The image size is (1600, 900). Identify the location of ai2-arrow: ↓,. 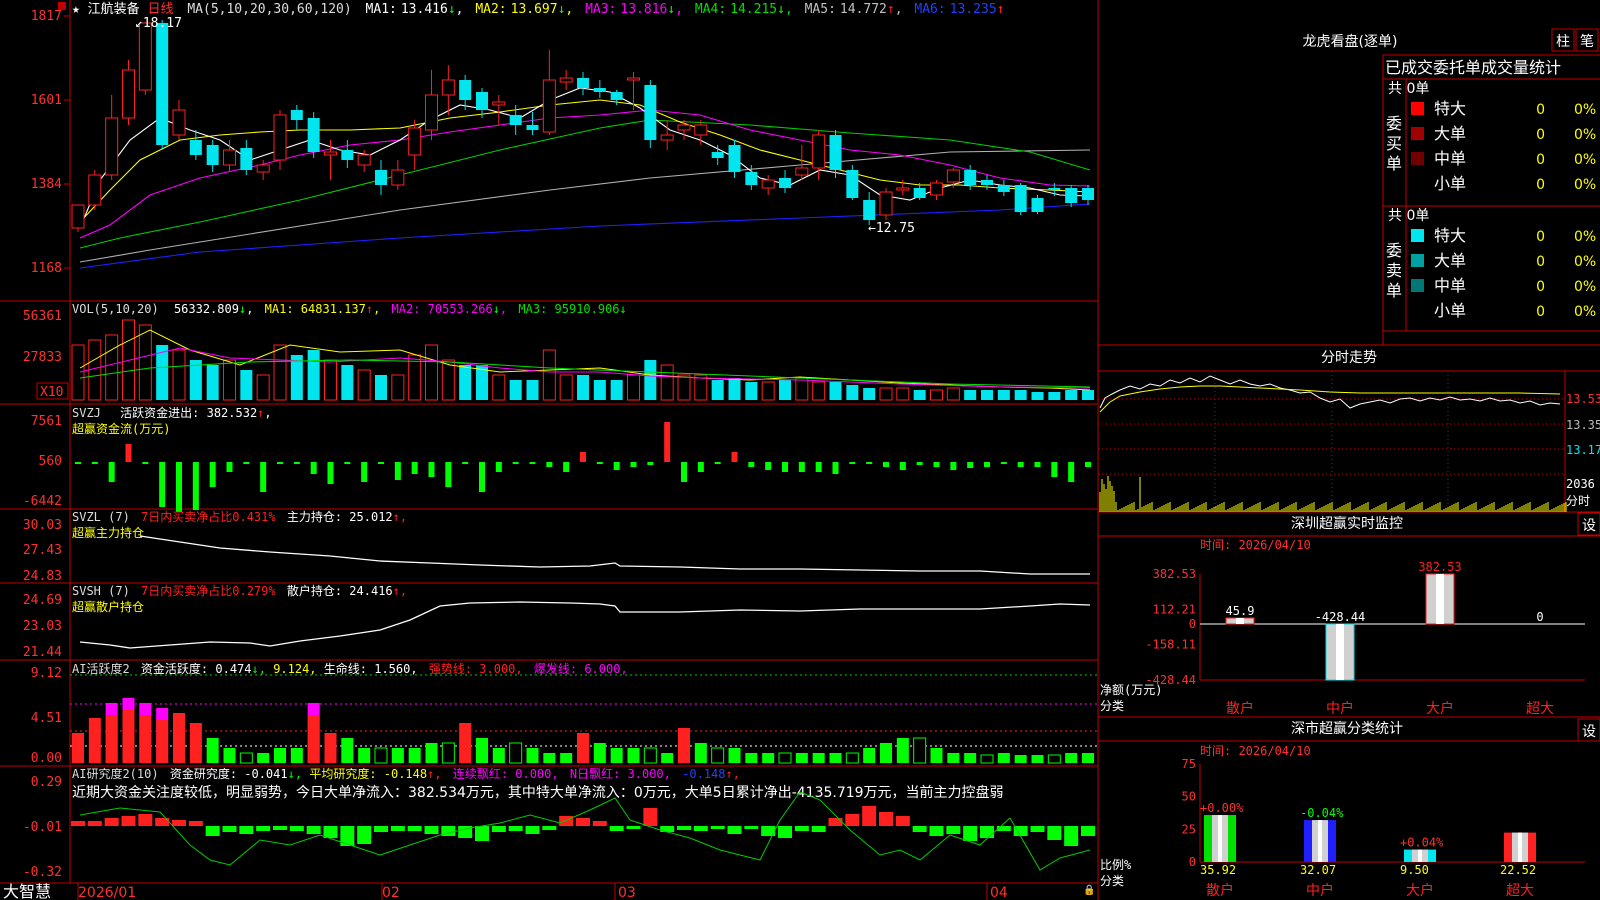
(295, 774).